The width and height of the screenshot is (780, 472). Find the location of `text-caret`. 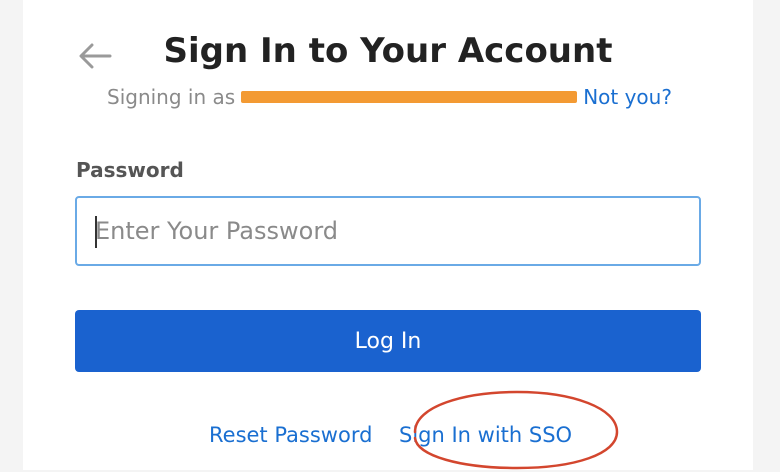

text-caret is located at coordinates (96, 232).